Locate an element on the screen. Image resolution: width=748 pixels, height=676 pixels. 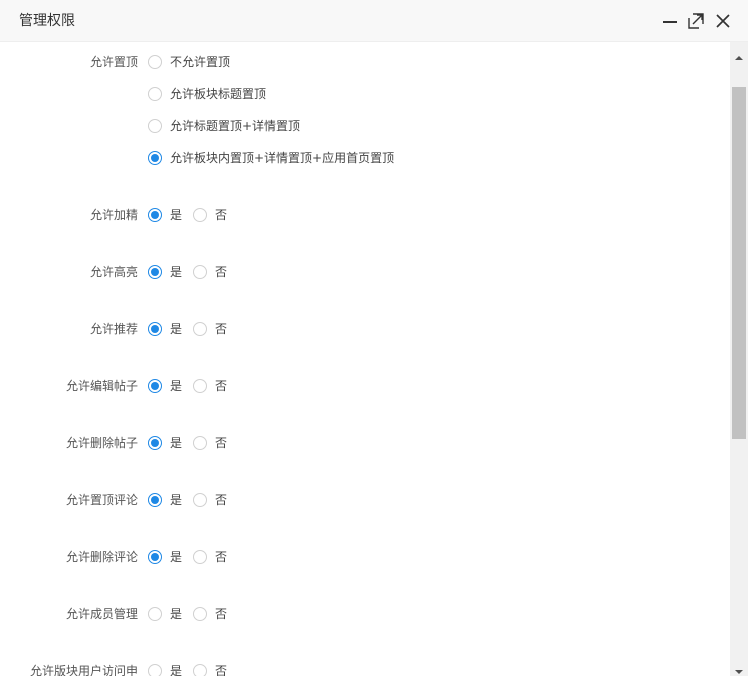
pin-option-section-title-label: 允许板块标题置顶 is located at coordinates (218, 94).